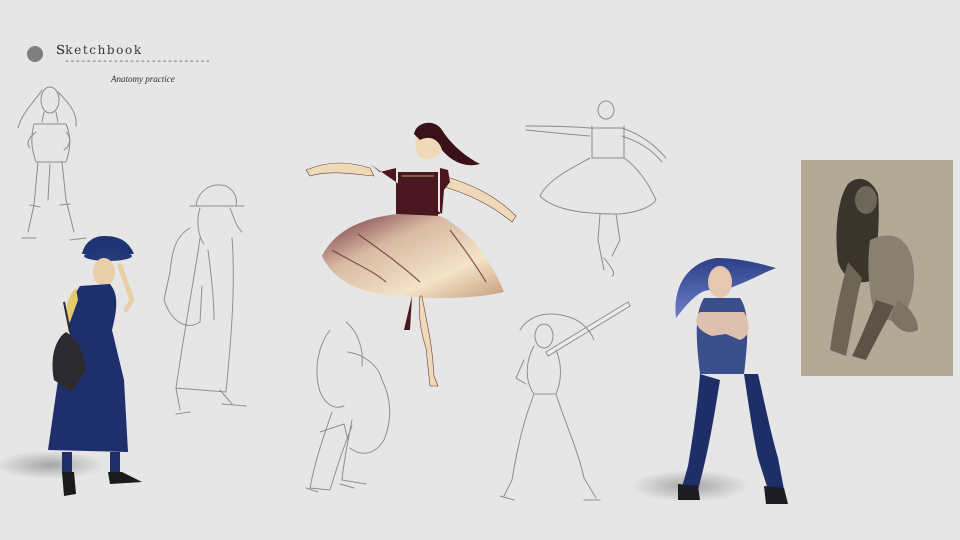 The width and height of the screenshot is (960, 540). What do you see at coordinates (596, 188) in the screenshot?
I see `pencil-sketch-ballet-dancer` at bounding box center [596, 188].